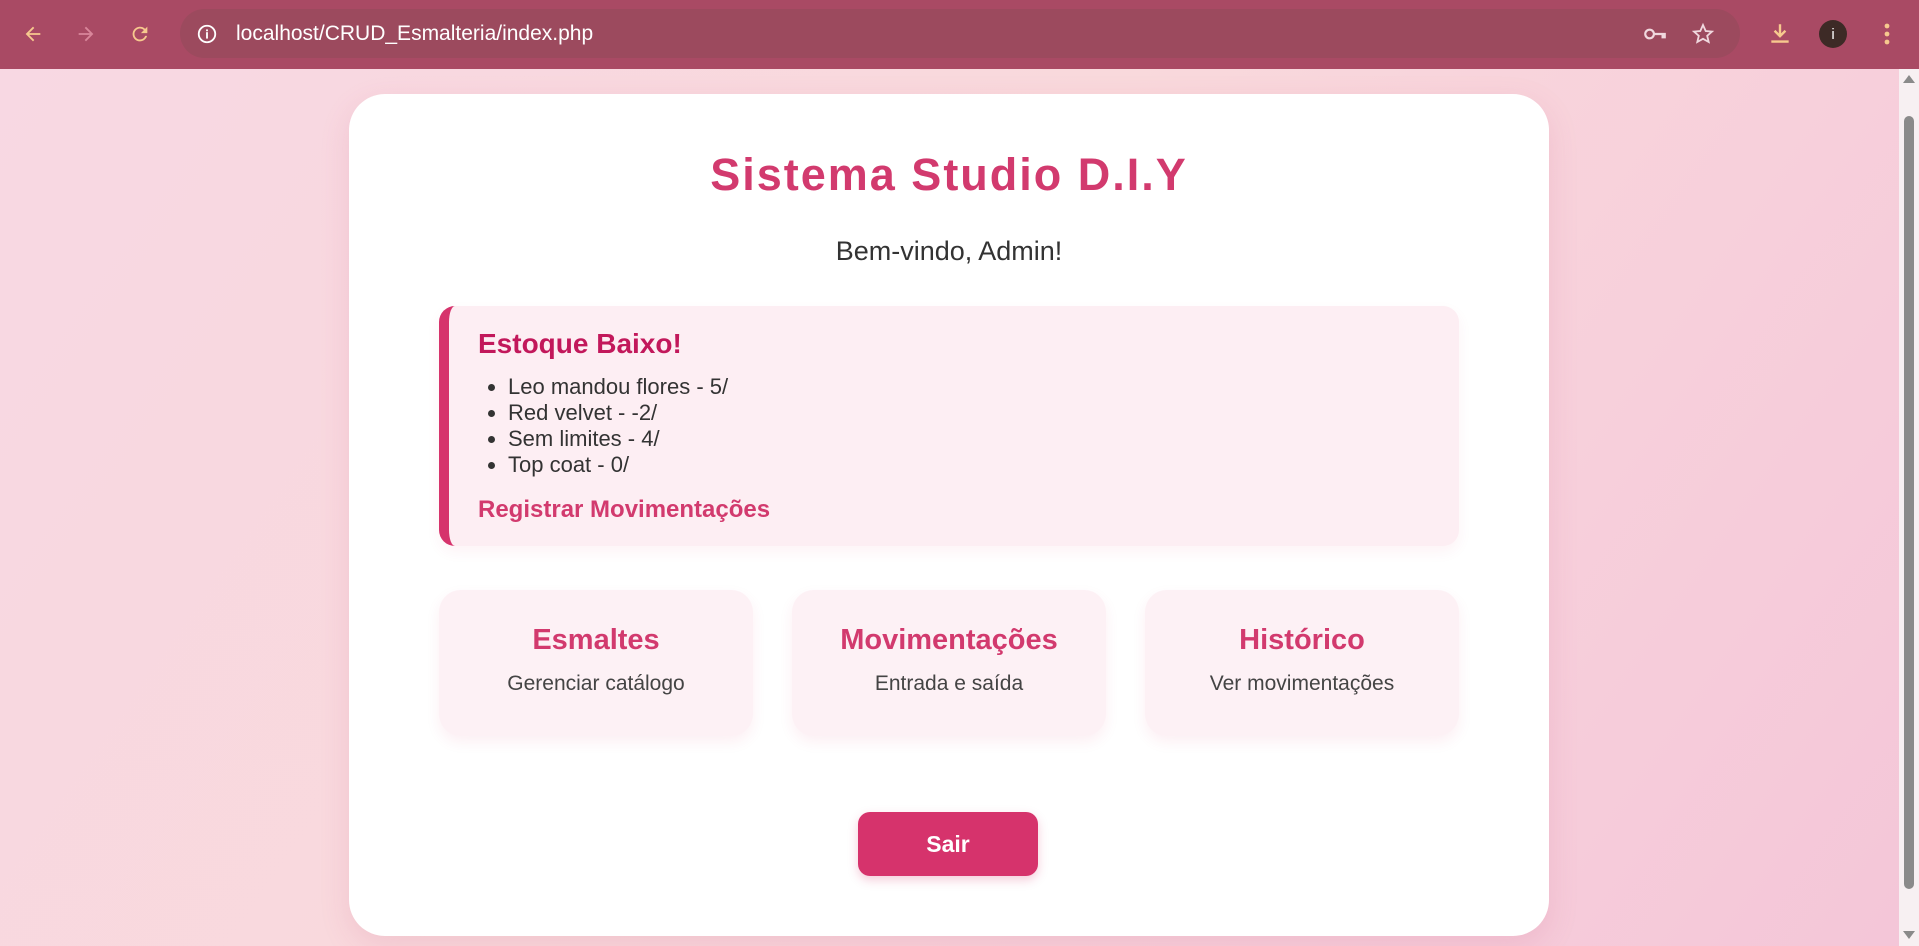  I want to click on reload-button, so click(140, 34).